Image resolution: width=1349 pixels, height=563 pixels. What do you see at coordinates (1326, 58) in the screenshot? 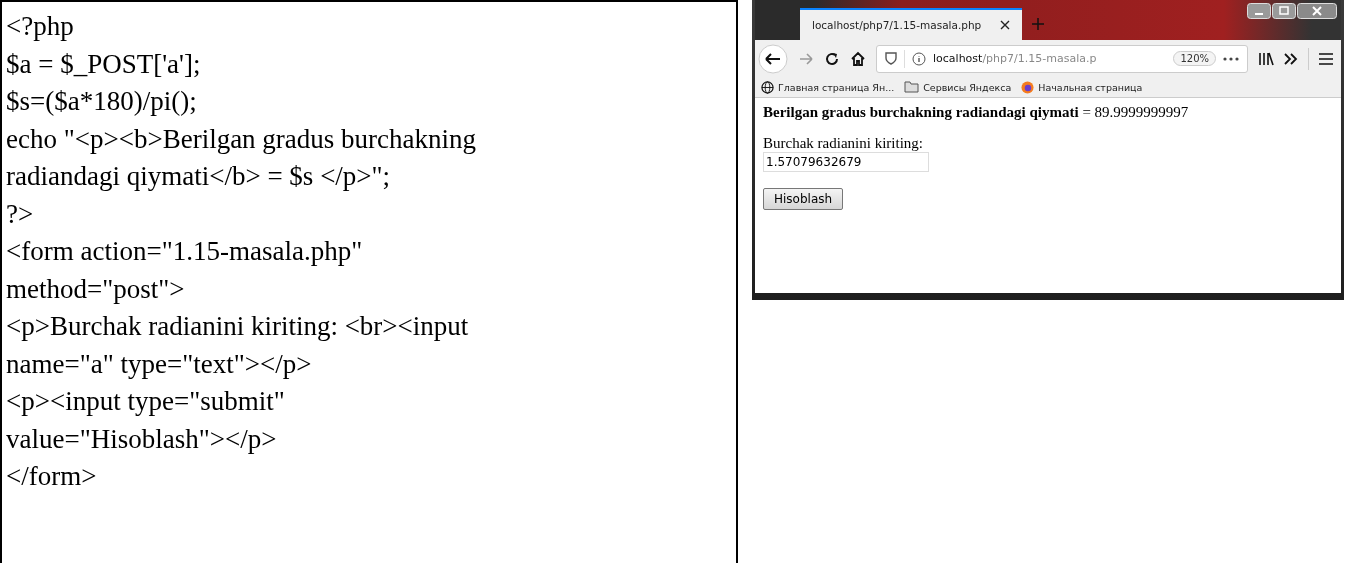
I see `menu-icon` at bounding box center [1326, 58].